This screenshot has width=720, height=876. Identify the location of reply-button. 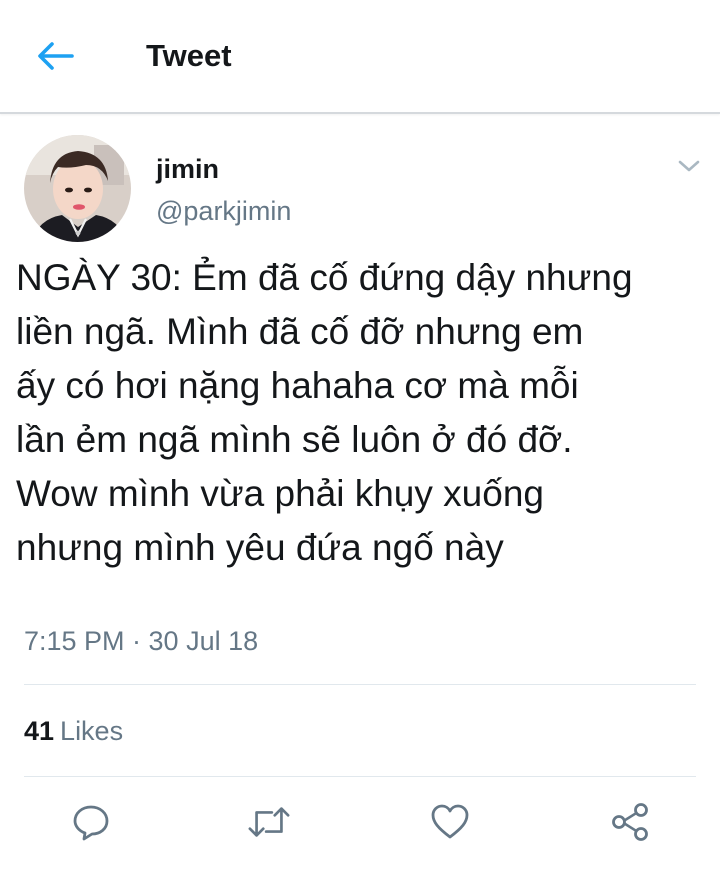
(91, 822).